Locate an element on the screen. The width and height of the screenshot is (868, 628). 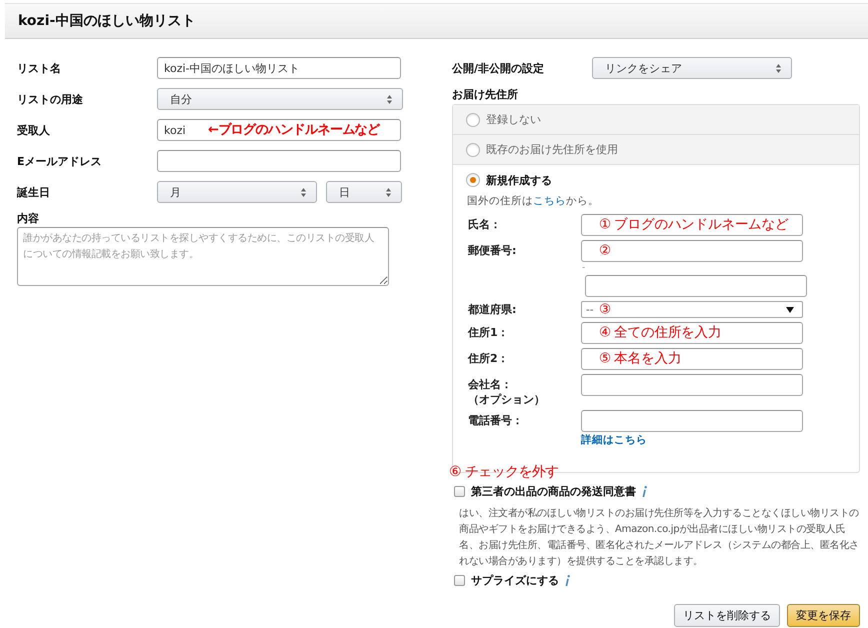
field-label: 誕生日 is located at coordinates (34, 192).